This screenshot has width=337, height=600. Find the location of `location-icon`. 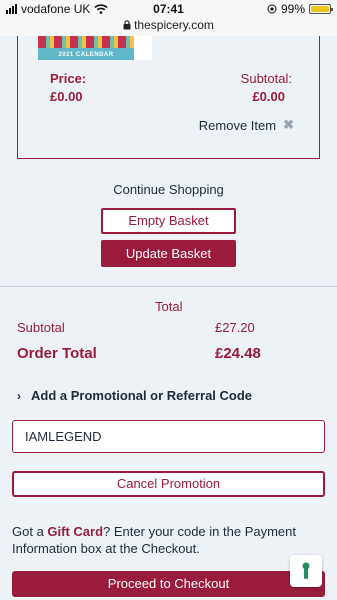

location-icon is located at coordinates (272, 9).